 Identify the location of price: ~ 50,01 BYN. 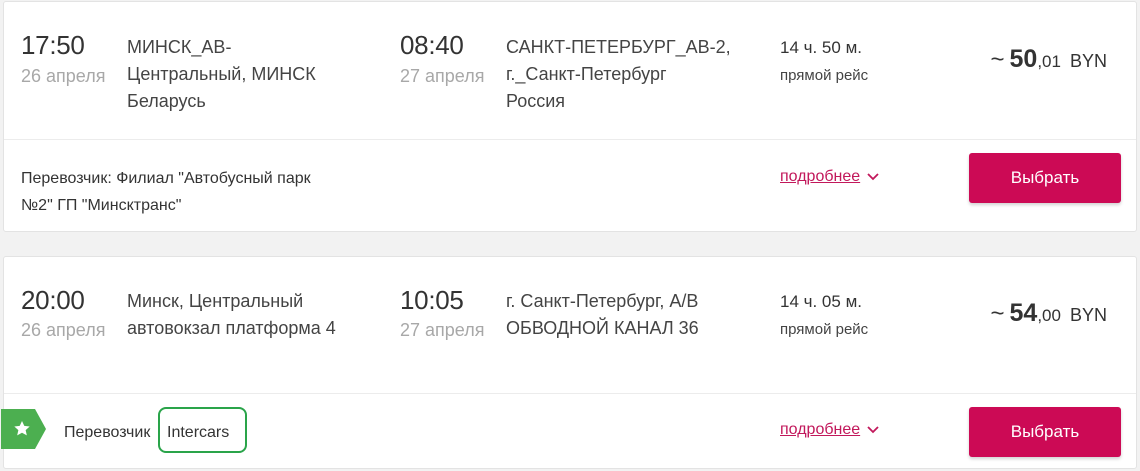
(1032, 59).